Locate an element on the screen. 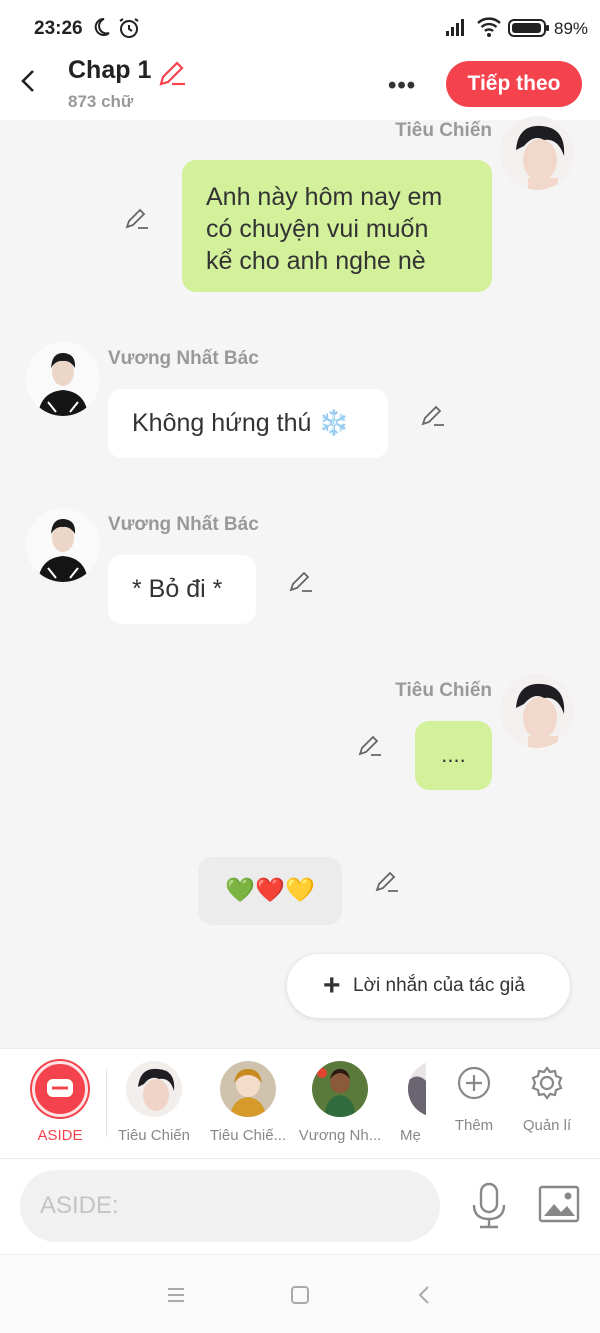  aside-avatar is located at coordinates (60, 1089).